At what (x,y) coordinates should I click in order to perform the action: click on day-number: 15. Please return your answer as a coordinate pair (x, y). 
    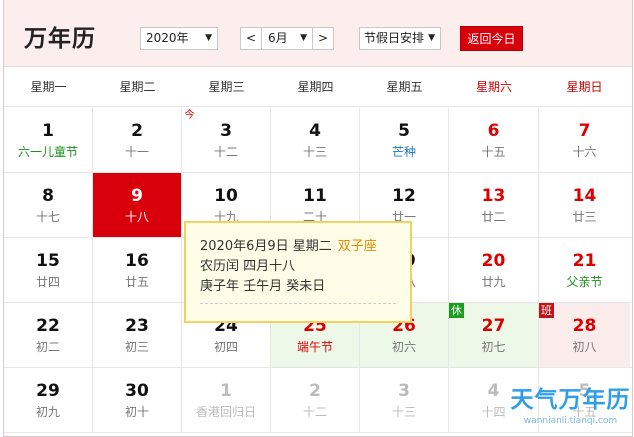
    Looking at the image, I should click on (48, 261).